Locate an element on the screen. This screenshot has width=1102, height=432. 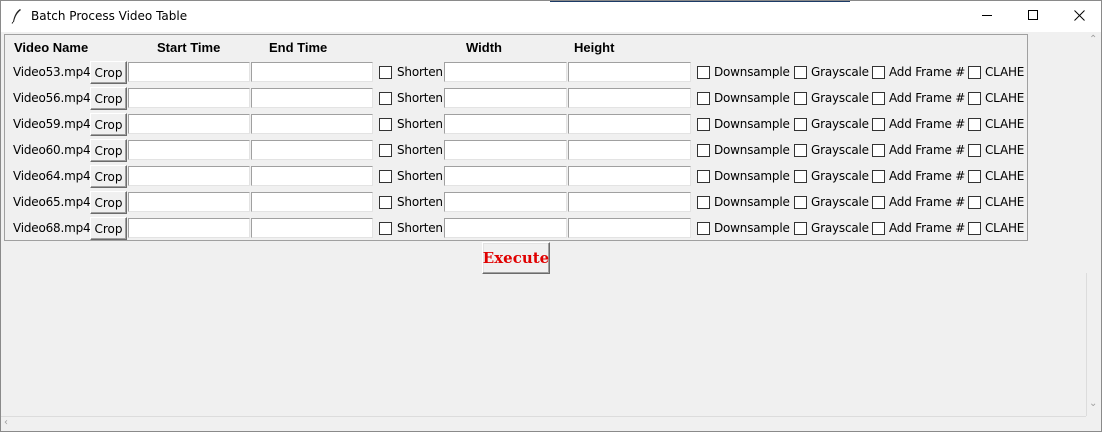
maximize-button is located at coordinates (1033, 16).